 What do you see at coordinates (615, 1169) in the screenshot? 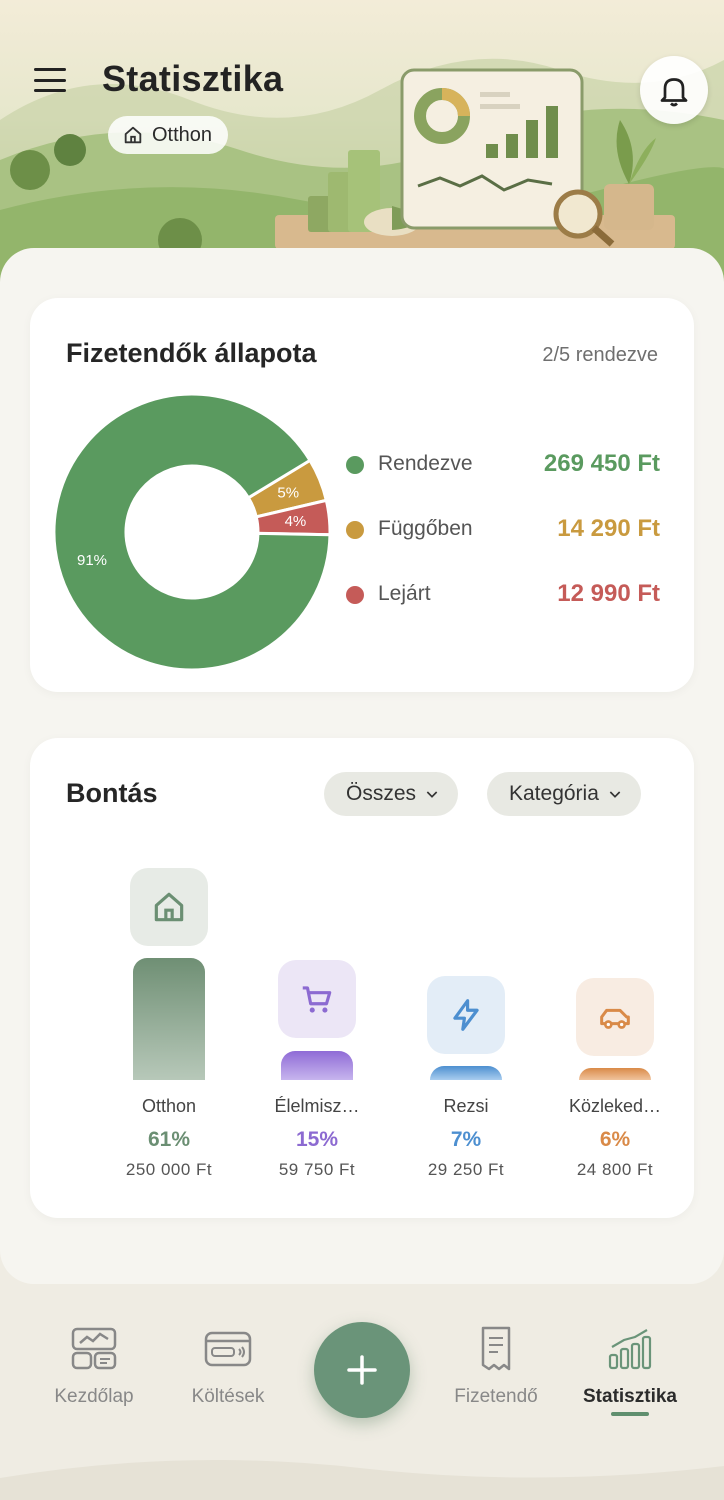
I see `category-amount: 24 800 Ft` at bounding box center [615, 1169].